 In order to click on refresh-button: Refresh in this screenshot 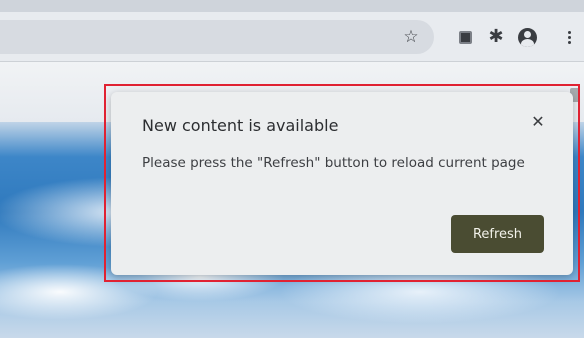, I will do `click(497, 234)`.